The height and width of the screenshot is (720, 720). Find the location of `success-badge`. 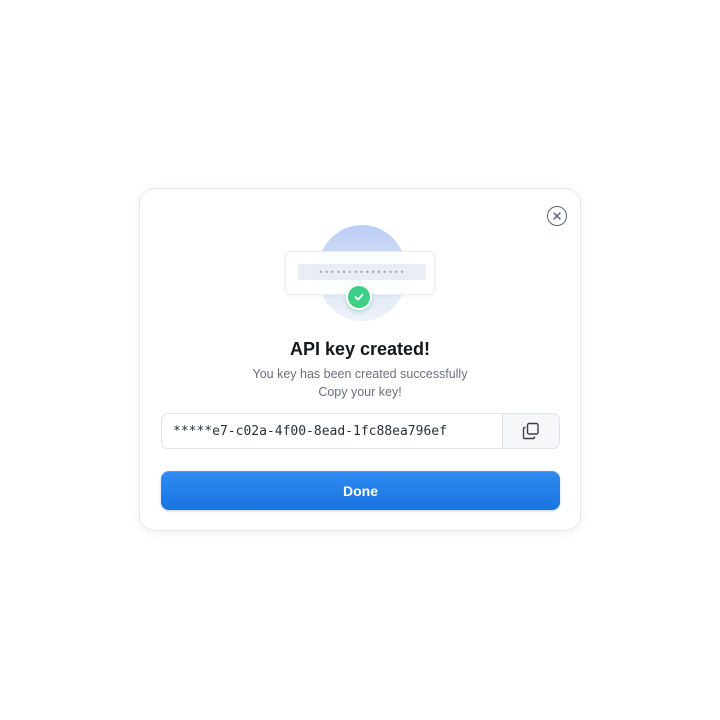

success-badge is located at coordinates (359, 297).